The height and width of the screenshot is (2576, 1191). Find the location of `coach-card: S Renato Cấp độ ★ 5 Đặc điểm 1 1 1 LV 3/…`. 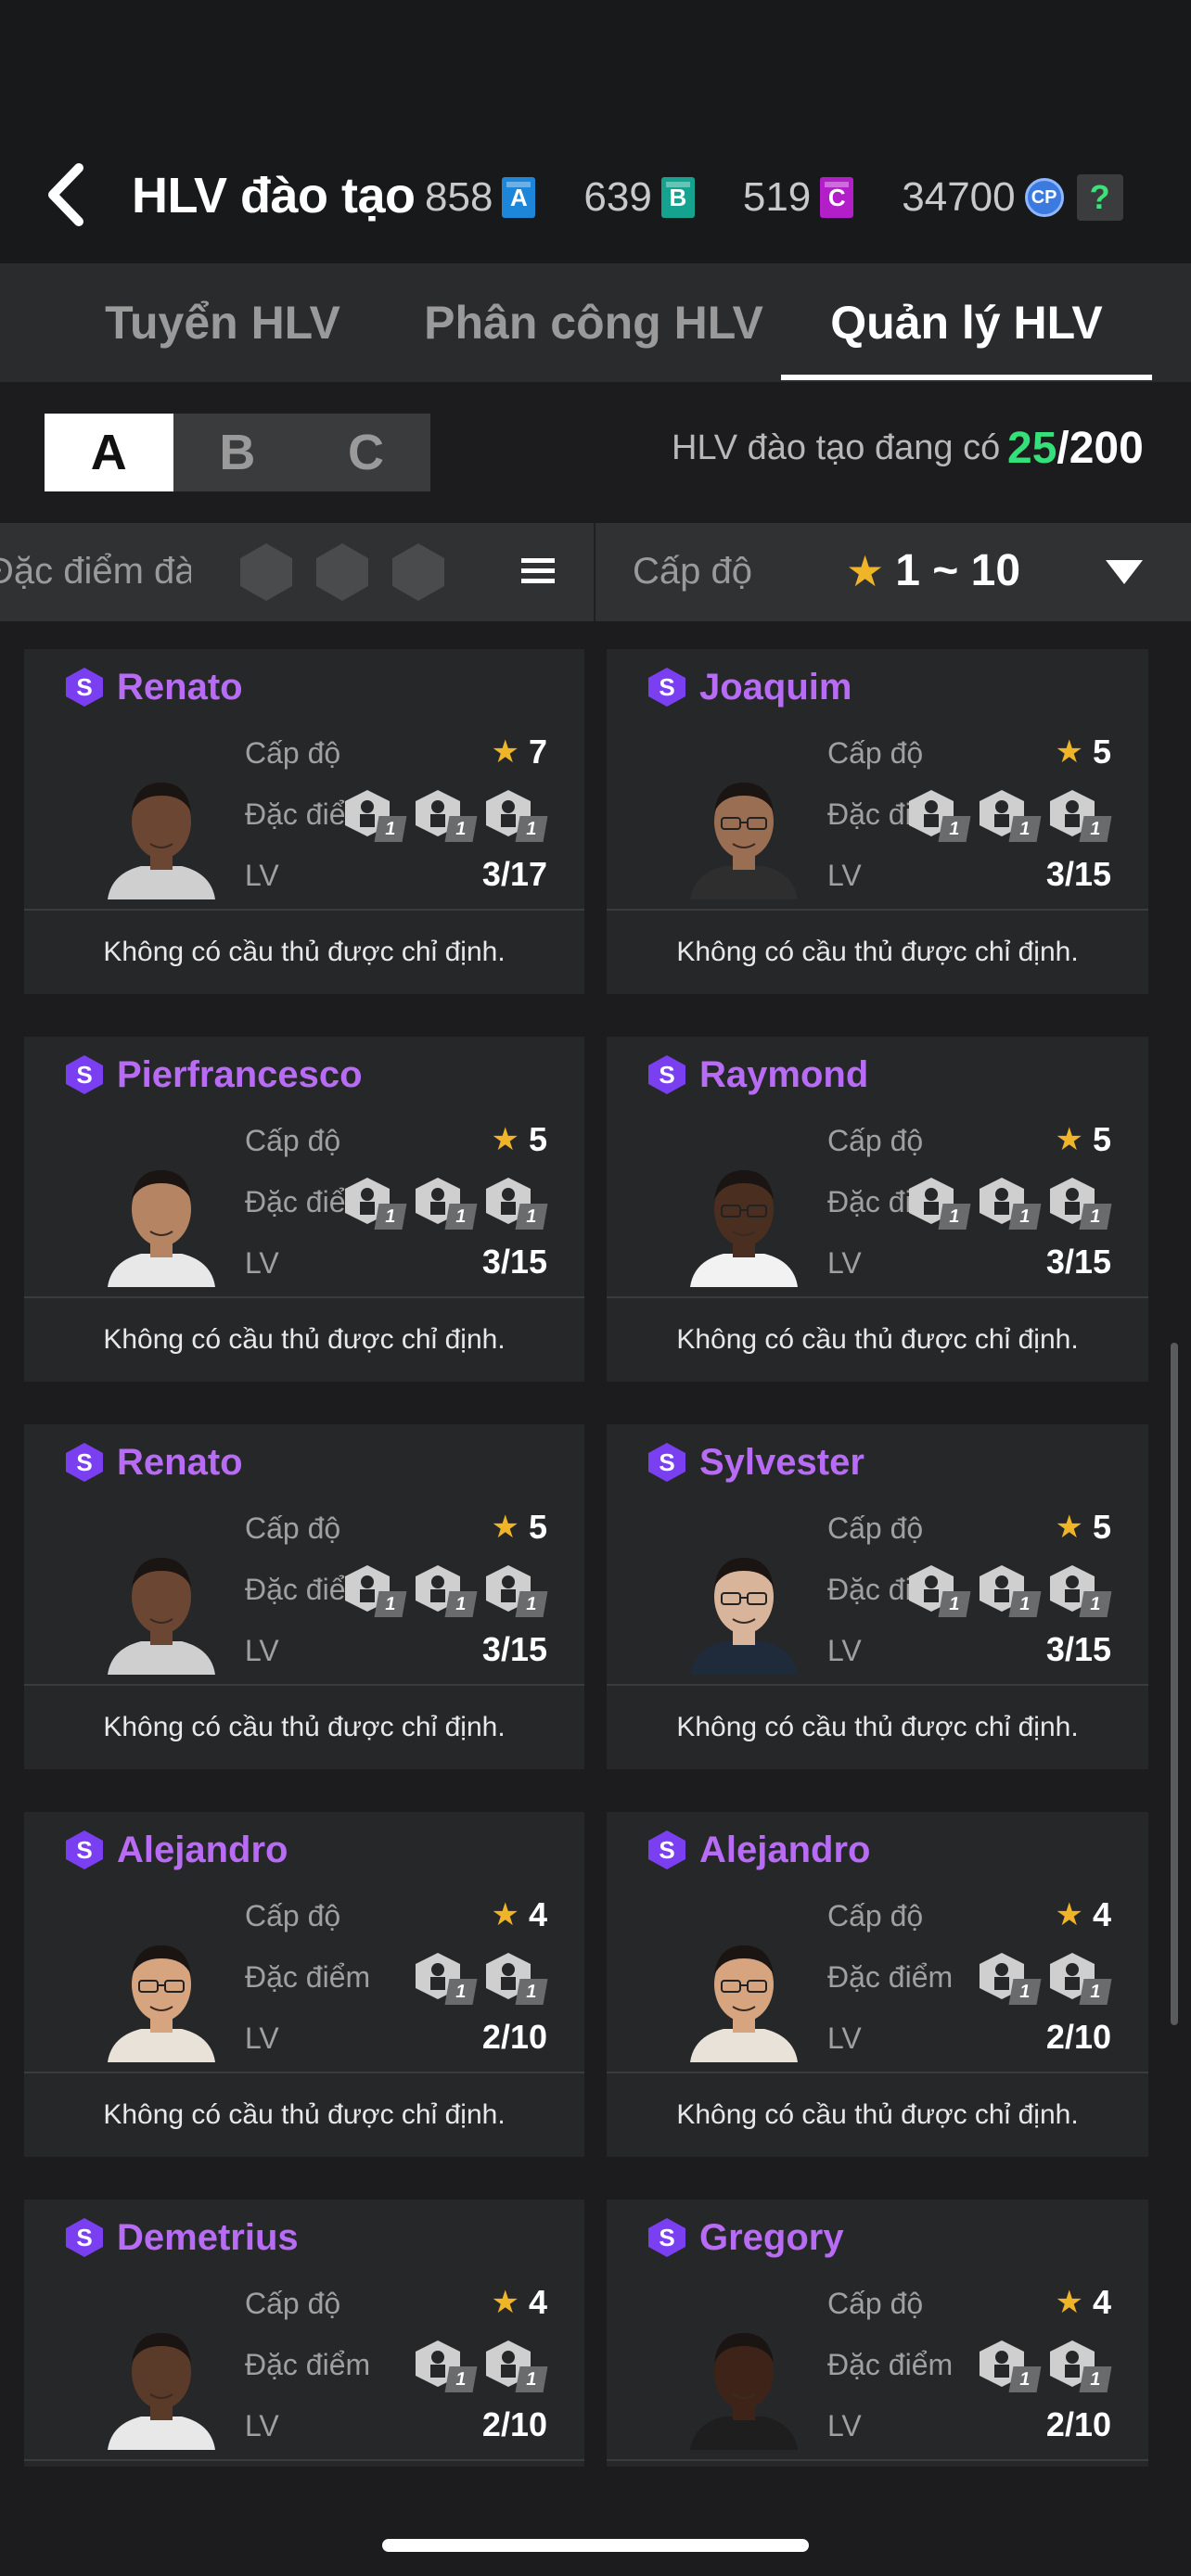

coach-card: S Renato Cấp độ ★ 5 Đặc điểm 1 1 1 LV 3/… is located at coordinates (304, 1597).